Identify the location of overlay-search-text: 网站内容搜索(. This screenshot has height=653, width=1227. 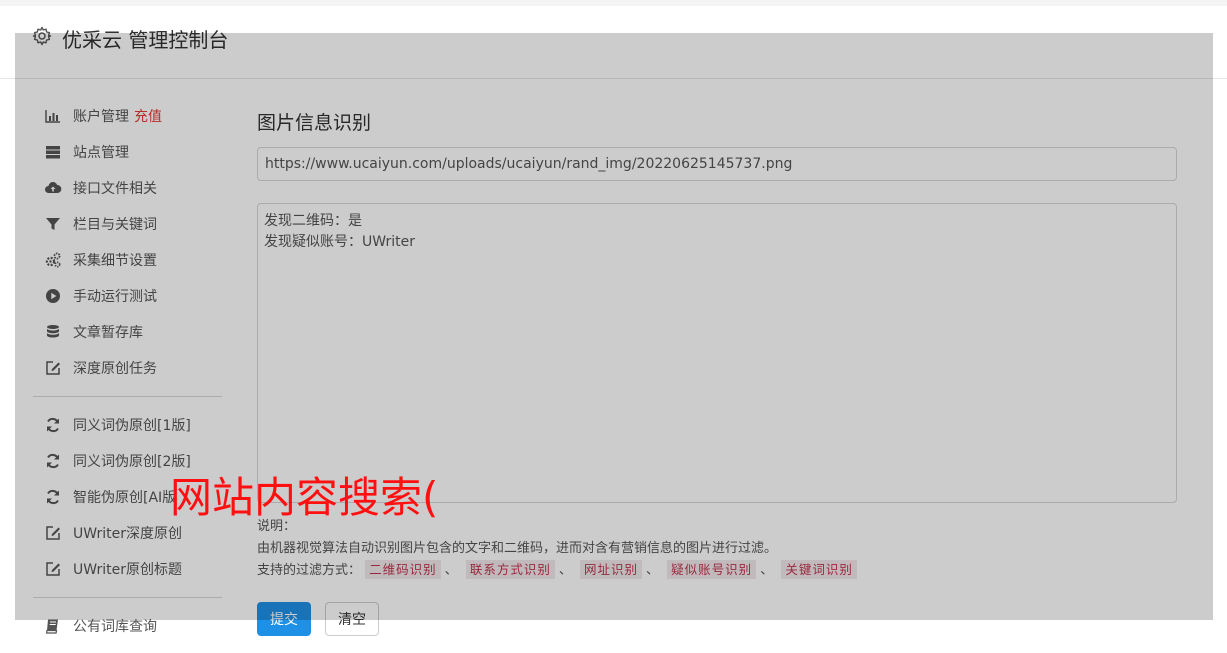
(304, 497).